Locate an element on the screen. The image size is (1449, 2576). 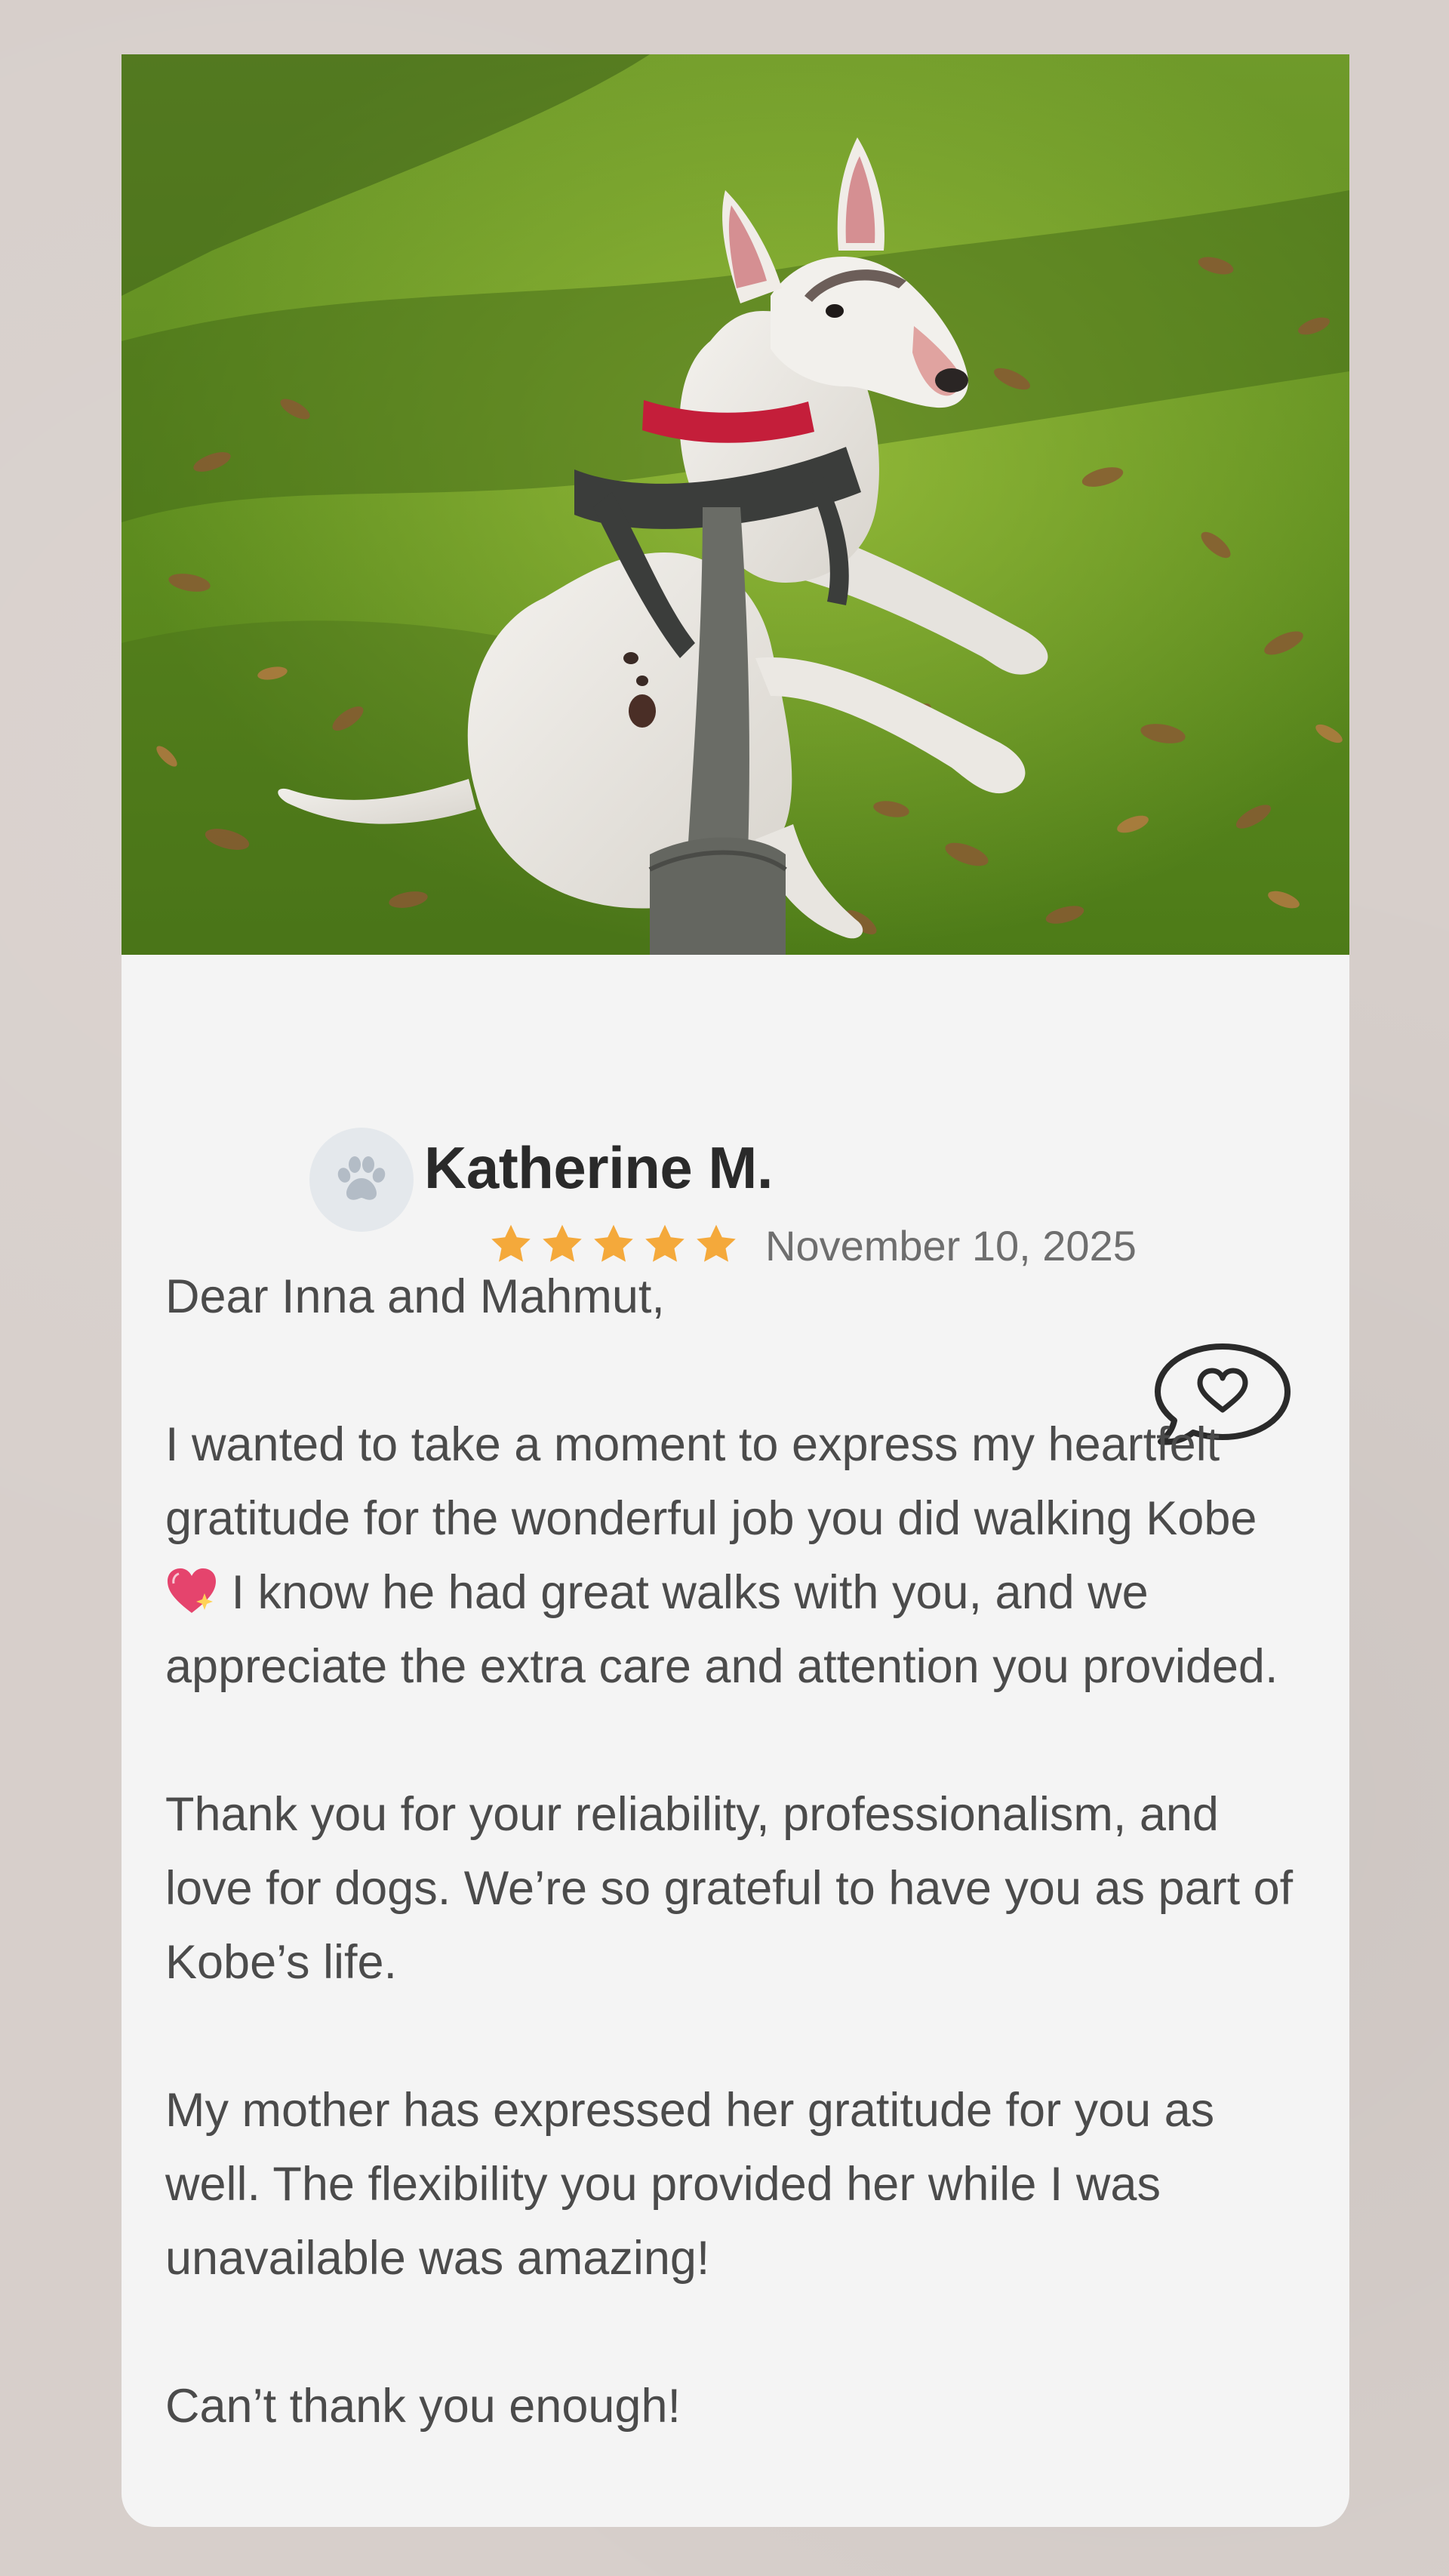
message-greeting: Dear Inna and Mahmut, is located at coordinates (415, 1296).